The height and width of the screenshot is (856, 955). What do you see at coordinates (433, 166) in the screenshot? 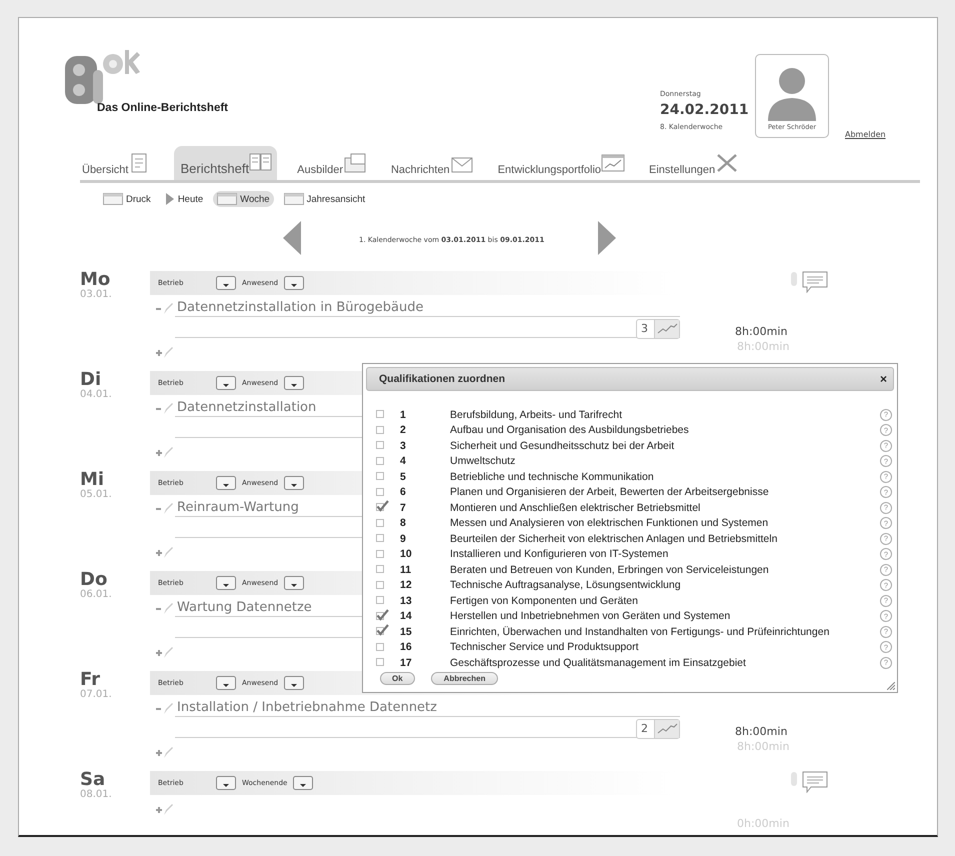
I see `nav-tab: Nachrichten` at bounding box center [433, 166].